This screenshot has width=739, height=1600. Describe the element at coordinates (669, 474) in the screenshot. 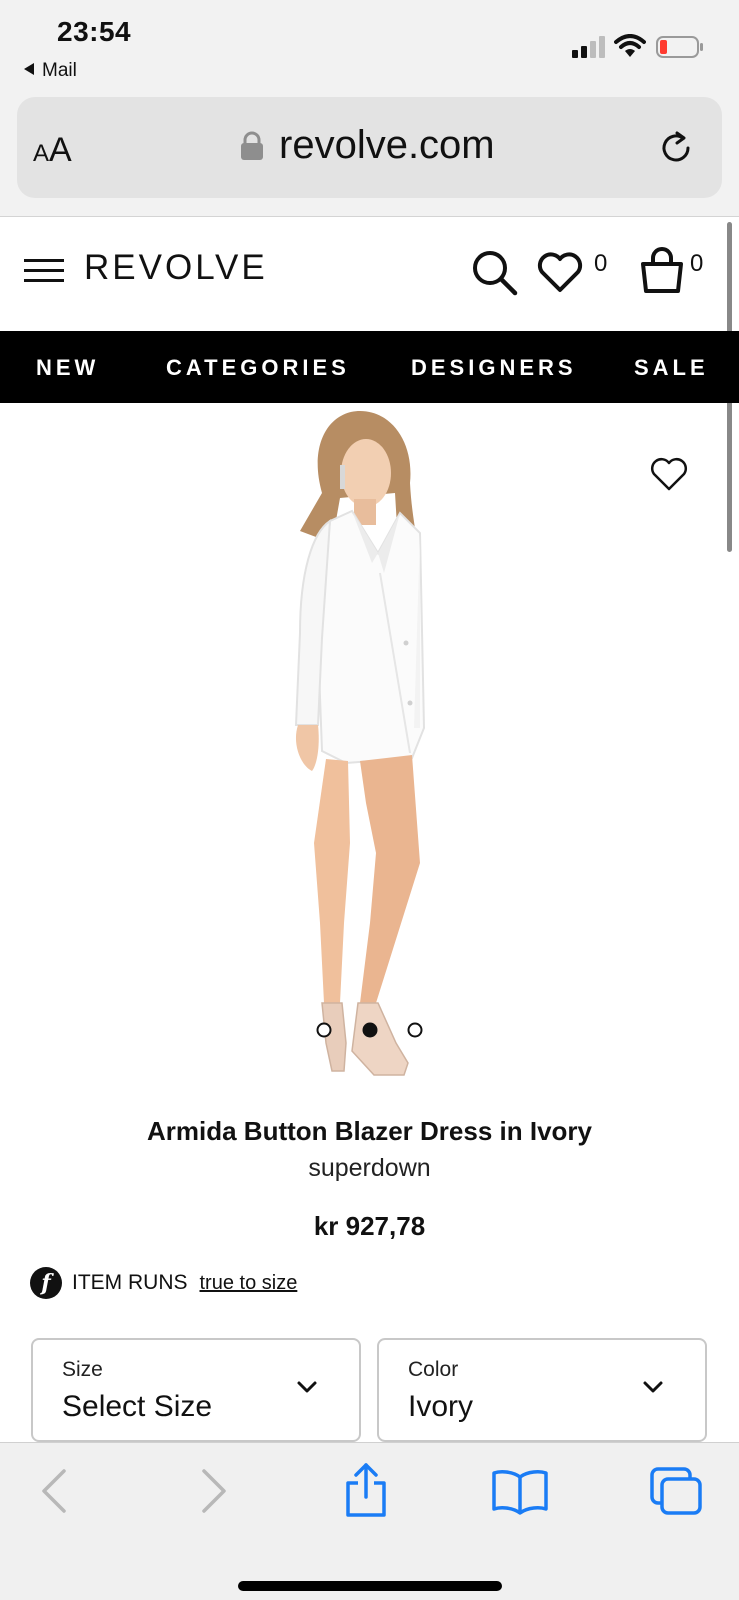

I see `product-wishlist-icon` at that location.